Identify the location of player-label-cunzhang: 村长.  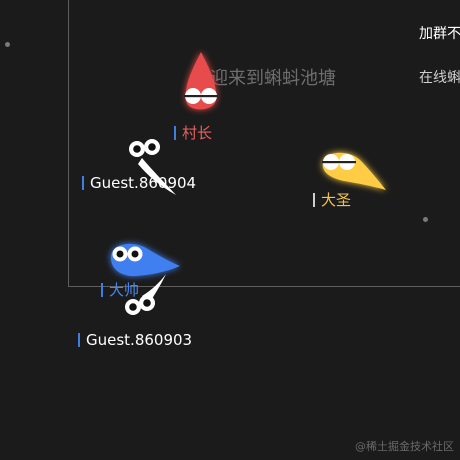
(193, 132).